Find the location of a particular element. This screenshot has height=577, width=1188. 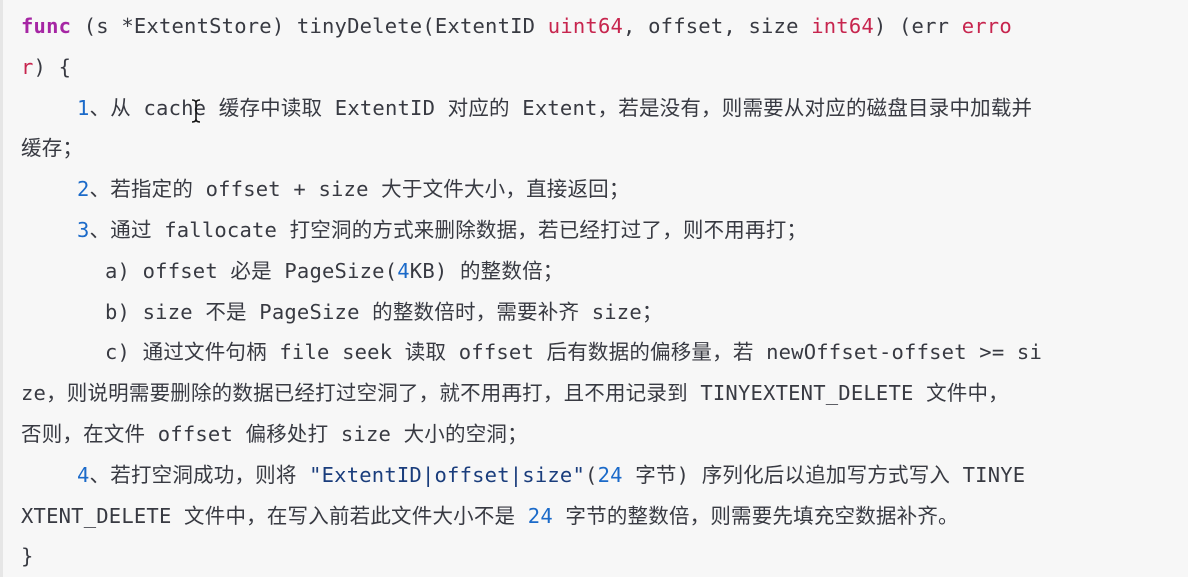

comment-line-3b: b) size 不是 PageSize 的整数倍时，需要补齐 size； is located at coordinates (604, 312).